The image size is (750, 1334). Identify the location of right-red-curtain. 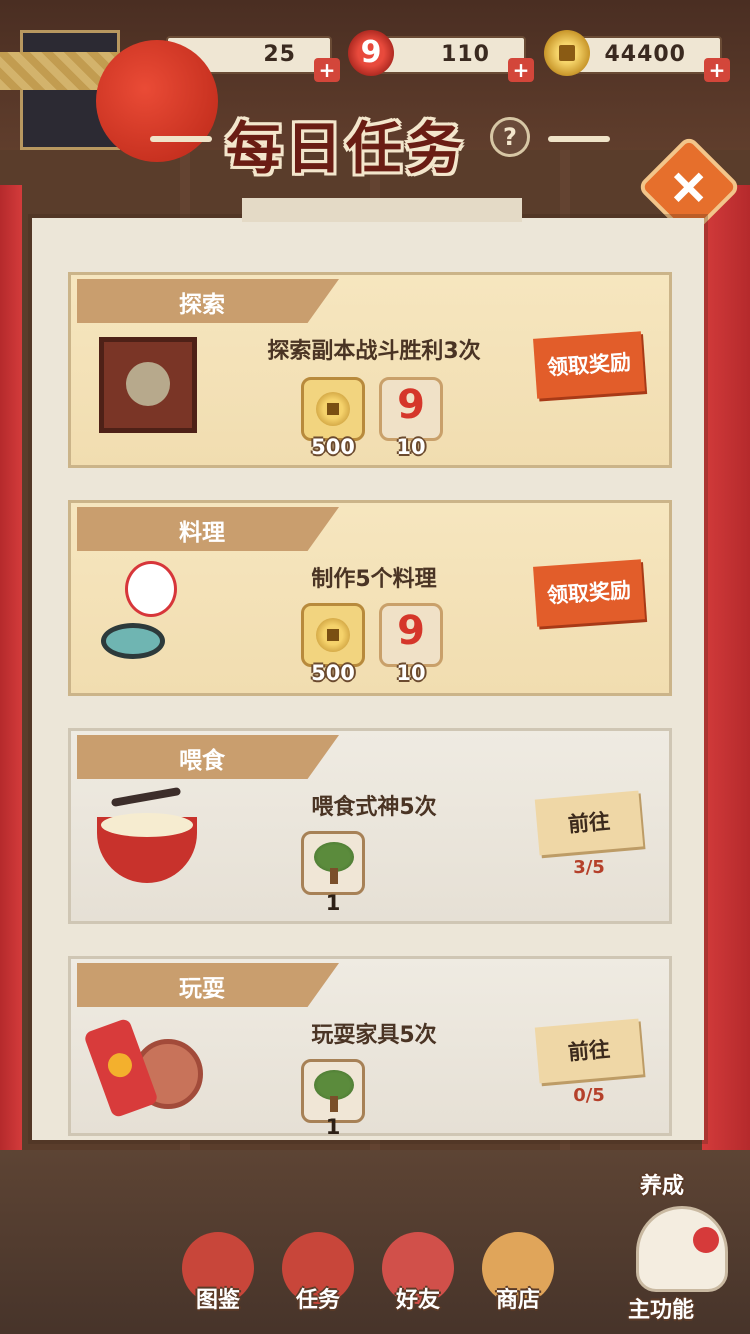
(726, 680).